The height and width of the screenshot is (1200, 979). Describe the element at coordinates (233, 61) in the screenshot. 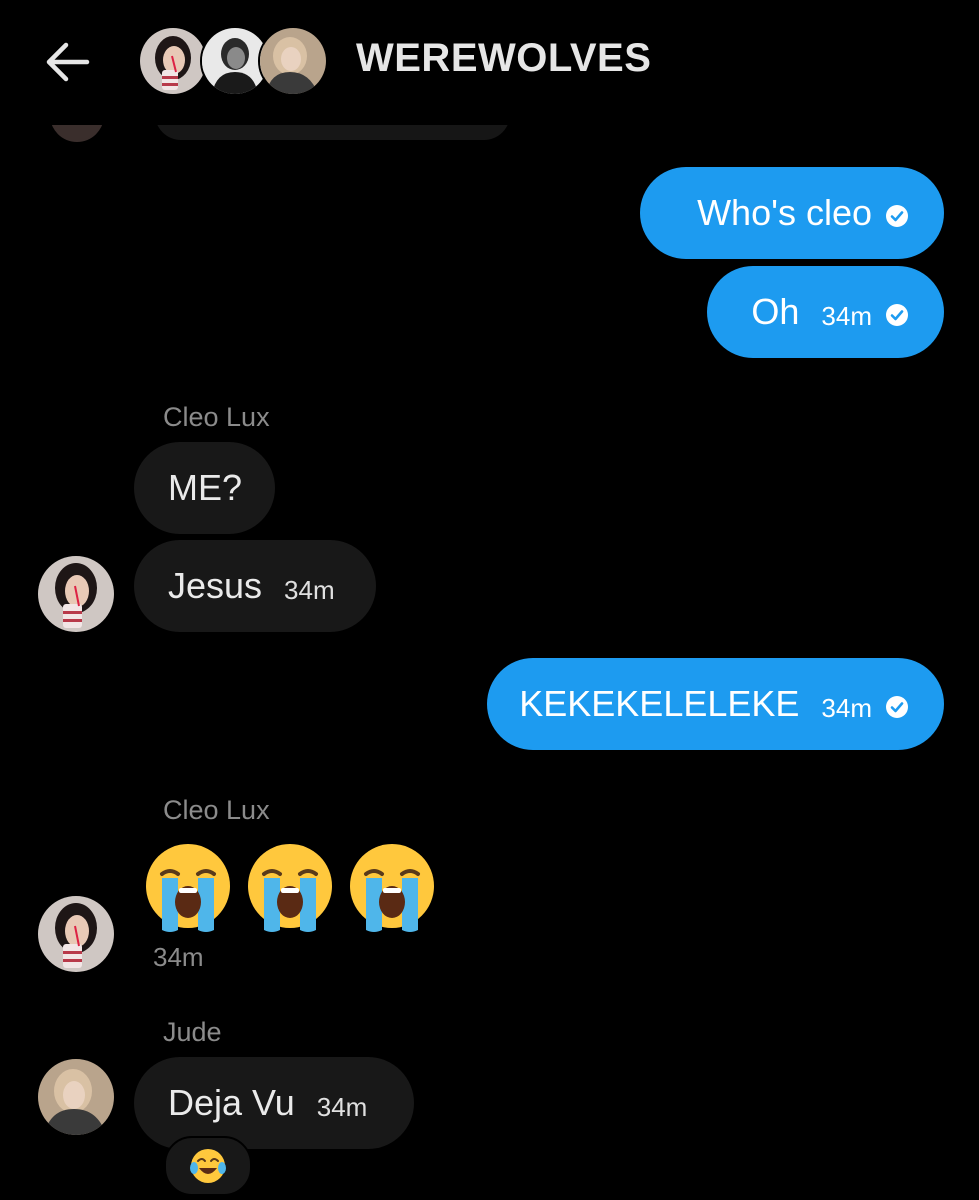

I see `group-avatars` at that location.